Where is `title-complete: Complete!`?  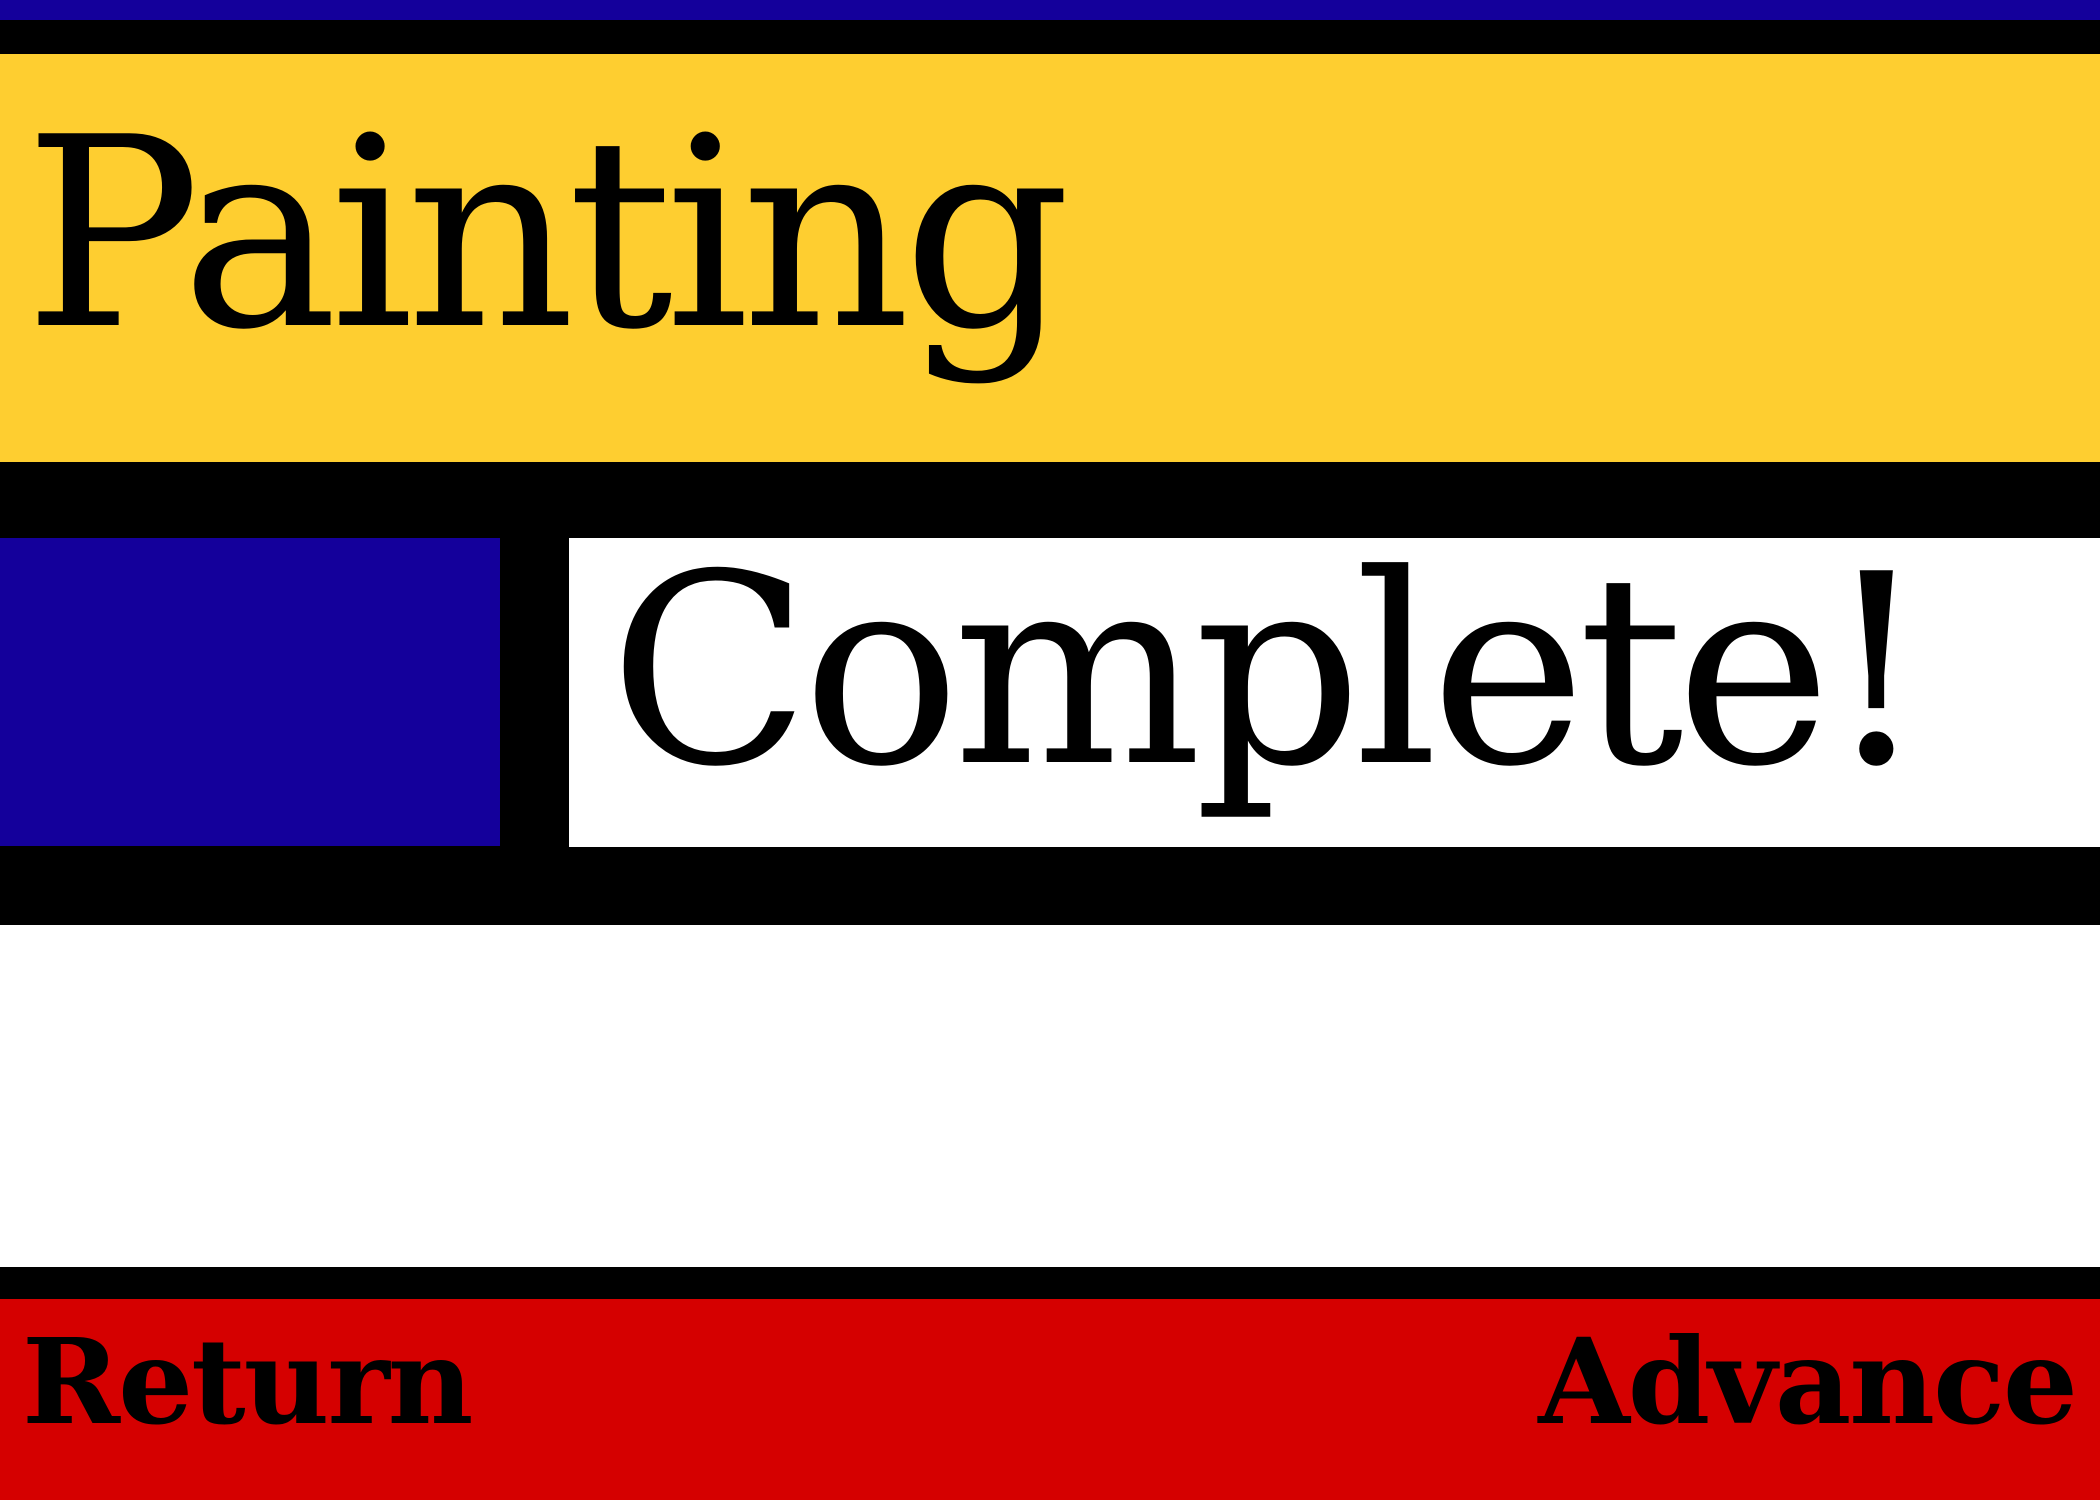
title-complete: Complete! is located at coordinates (1269, 672).